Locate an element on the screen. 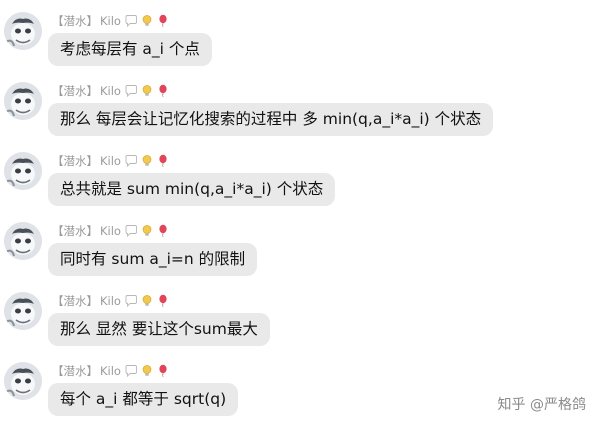  message-bubble: 考虑每层有 a_i 个点 is located at coordinates (130, 49).